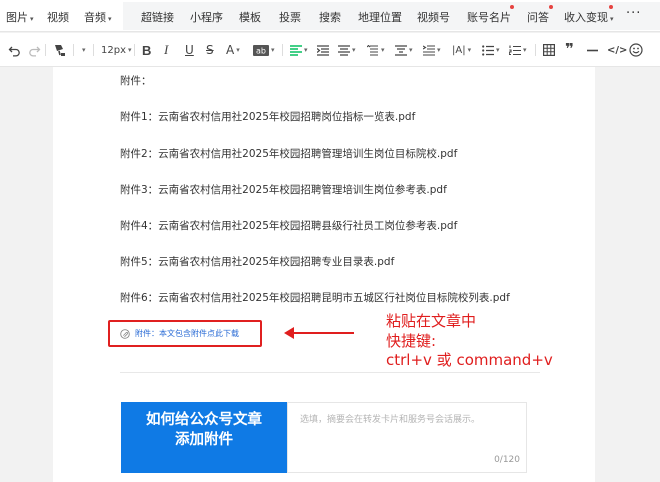  I want to click on paste-shortcut-annotation: 粘贴在文章中 快捷键: ctrl+v 或 command+v, so click(469, 341).